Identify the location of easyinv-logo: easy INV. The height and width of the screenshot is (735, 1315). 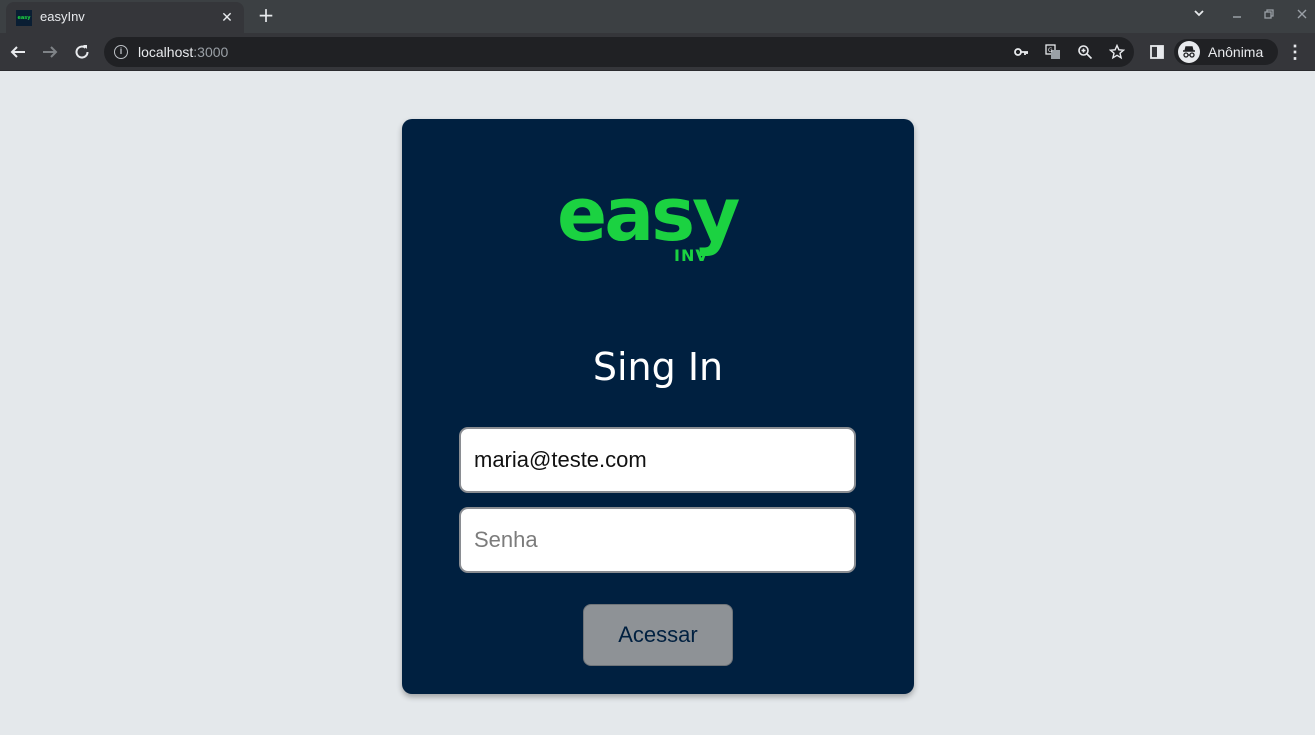
(659, 222).